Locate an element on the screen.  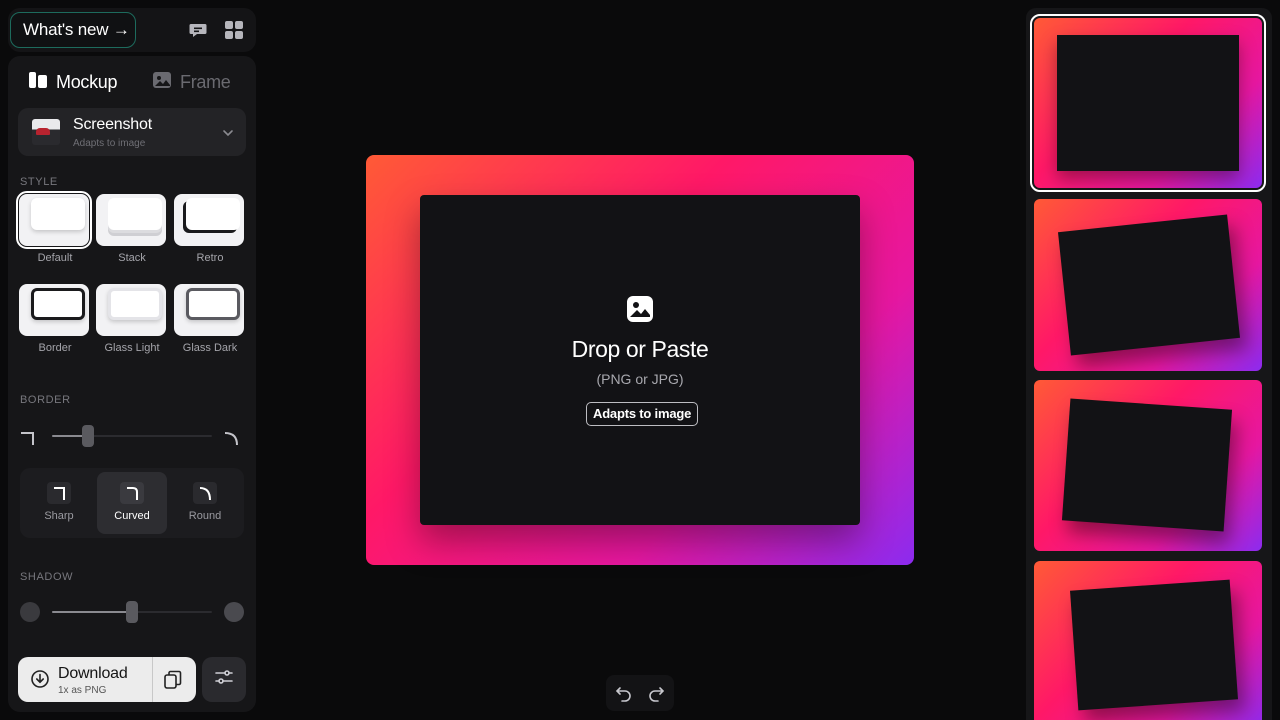
corner-style-group: Sharp Curved Round is located at coordinates (132, 503).